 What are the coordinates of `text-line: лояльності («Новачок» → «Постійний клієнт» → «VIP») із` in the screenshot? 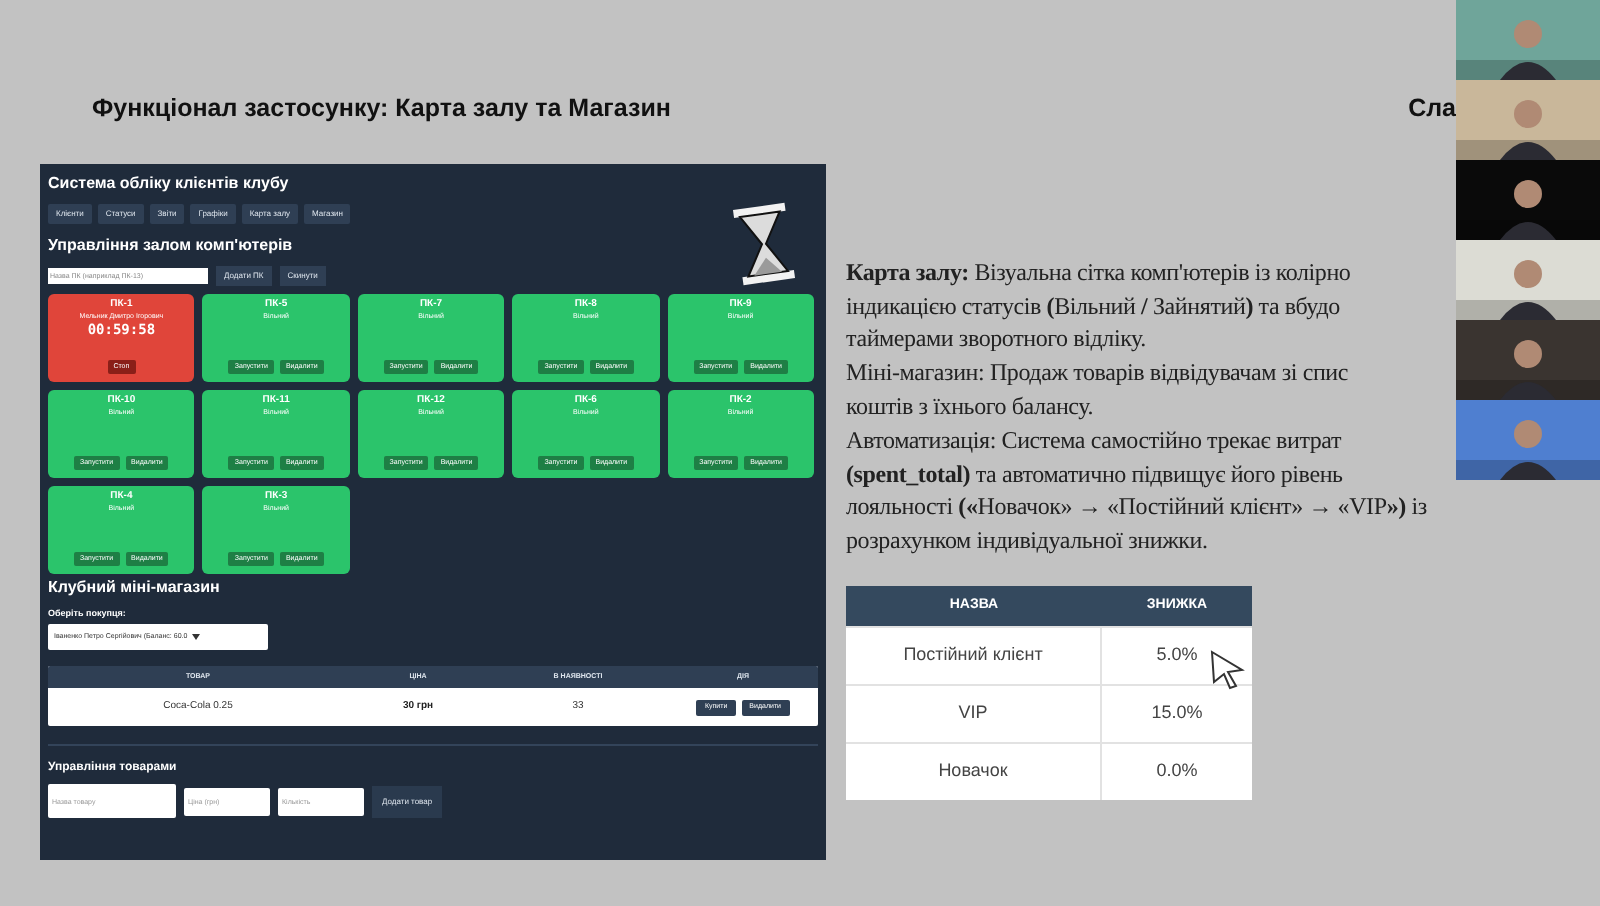 It's located at (1137, 507).